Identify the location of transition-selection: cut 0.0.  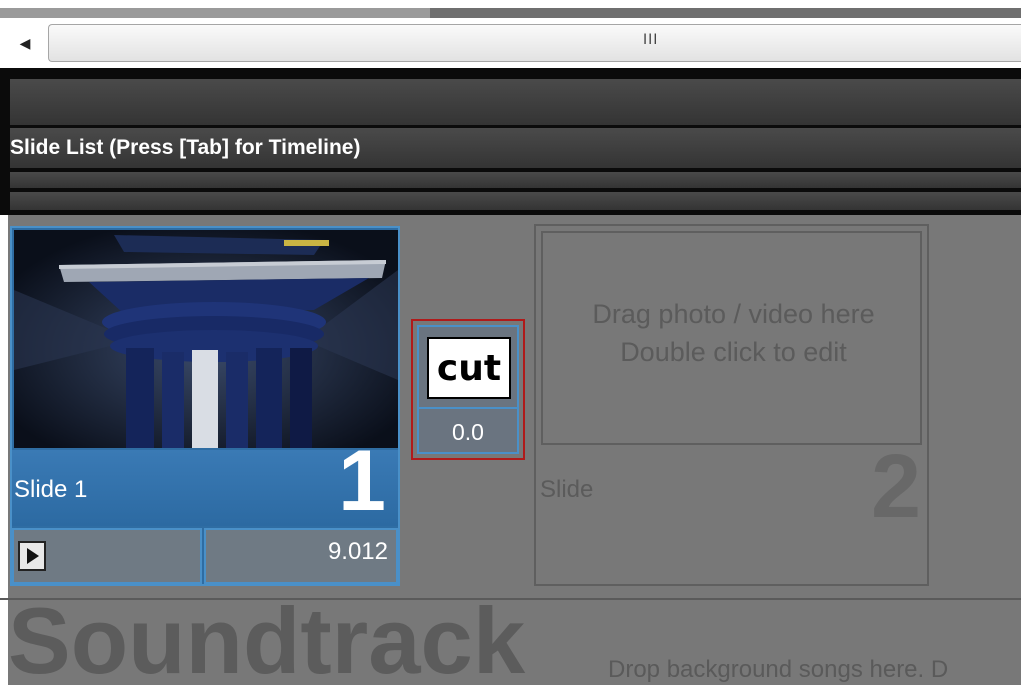
(468, 389).